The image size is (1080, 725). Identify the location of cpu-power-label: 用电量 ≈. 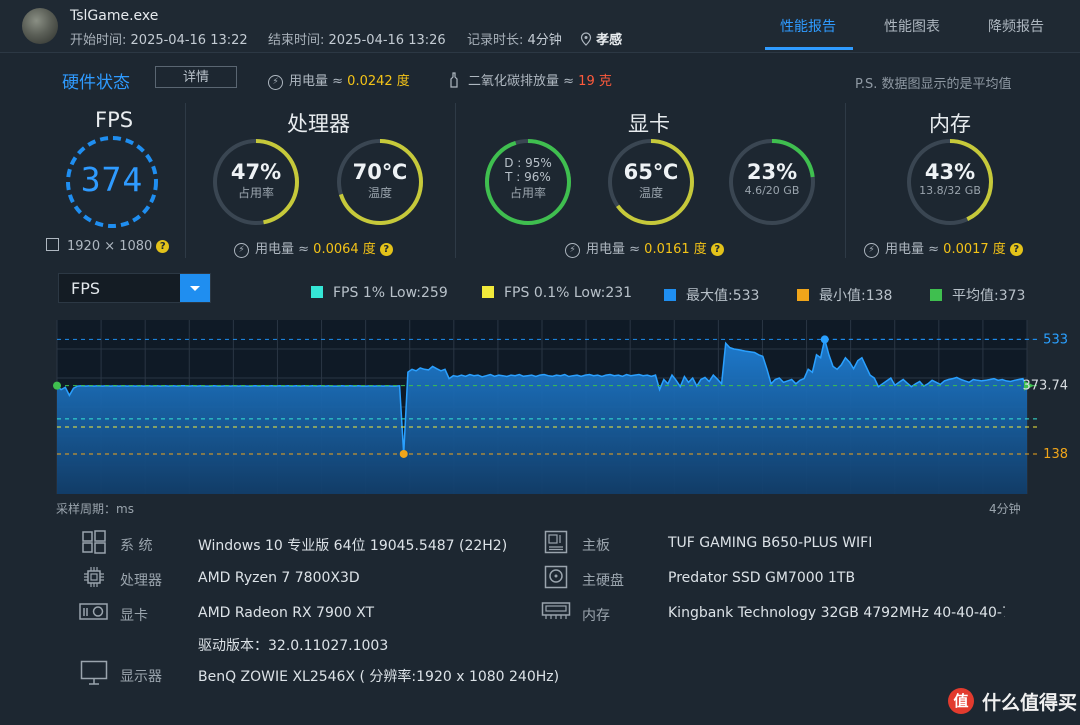
(282, 249).